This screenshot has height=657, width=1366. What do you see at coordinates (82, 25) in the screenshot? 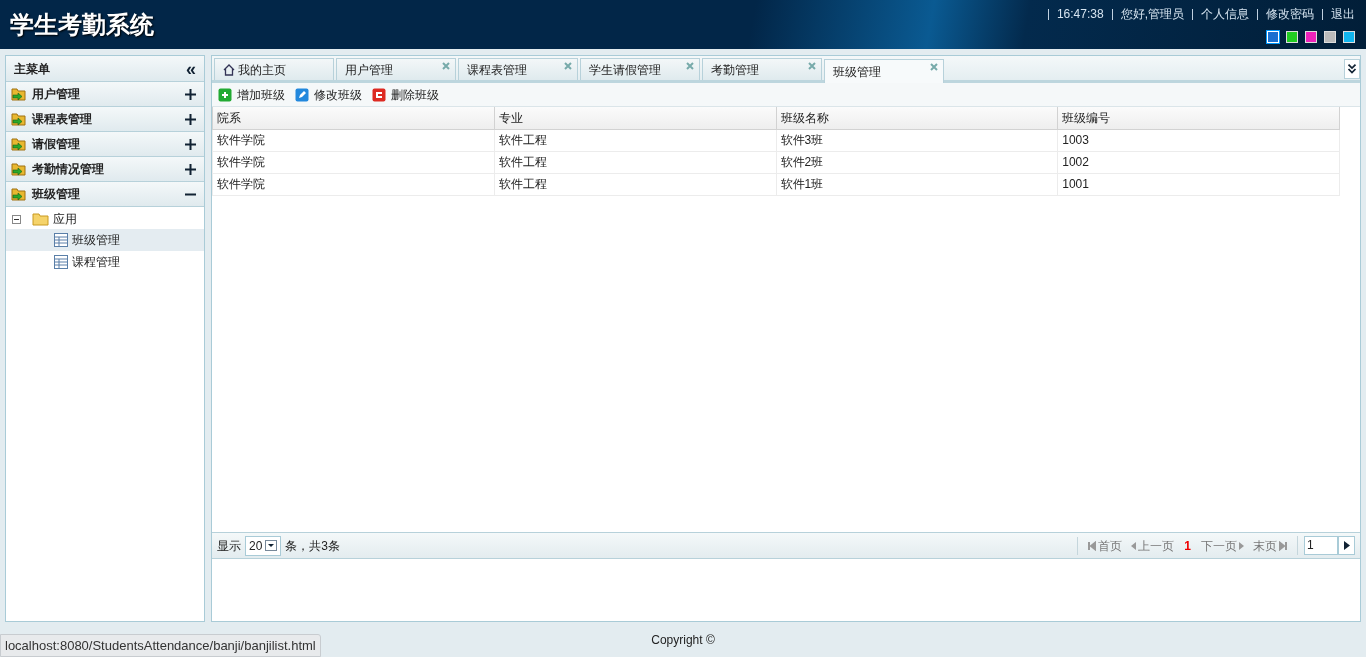
I see `app-title: 学生考勤系统` at bounding box center [82, 25].